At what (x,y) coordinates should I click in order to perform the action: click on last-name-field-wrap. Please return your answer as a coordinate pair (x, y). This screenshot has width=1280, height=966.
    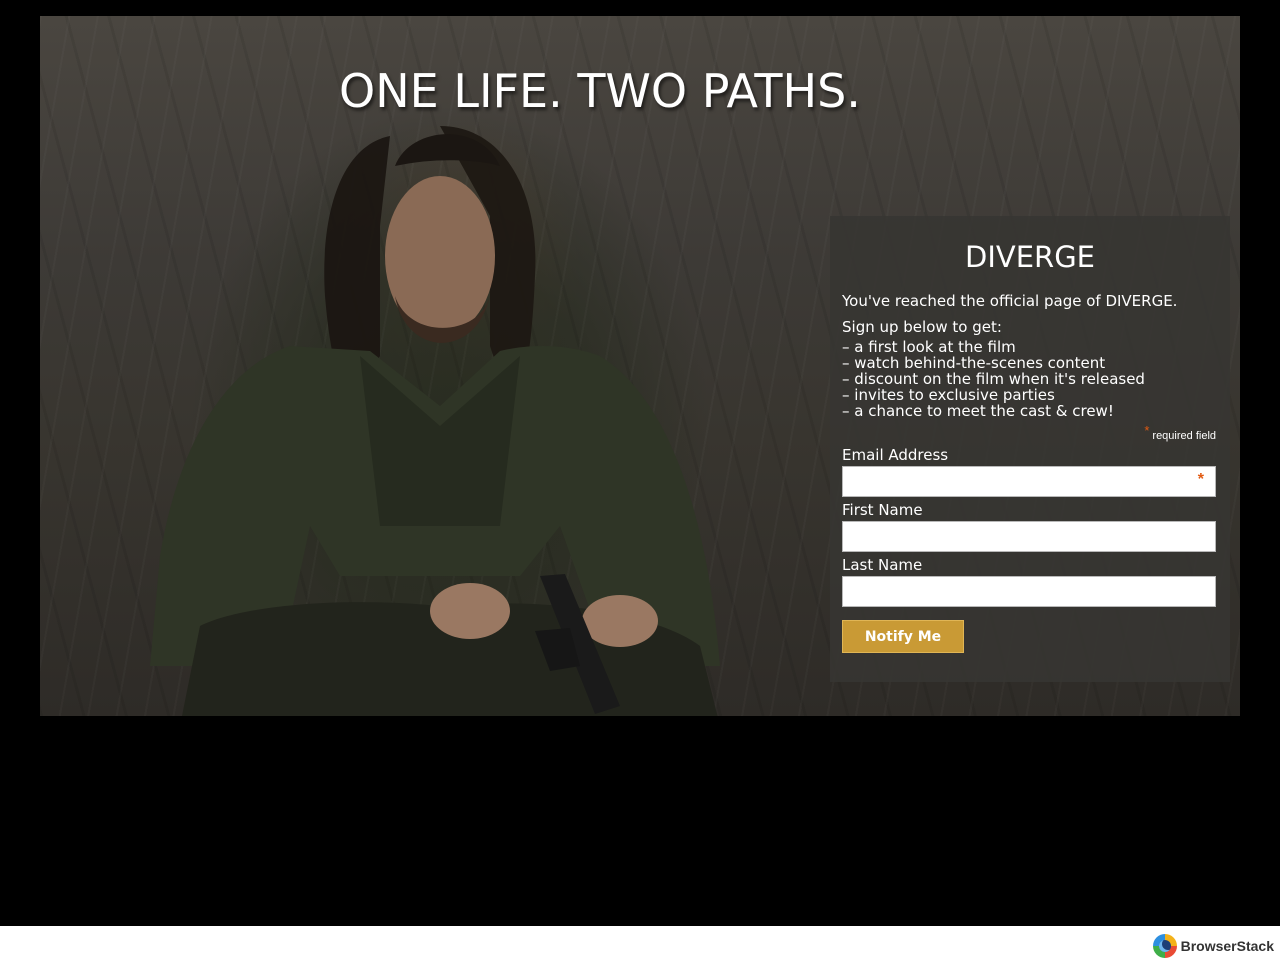
    Looking at the image, I should click on (1029, 591).